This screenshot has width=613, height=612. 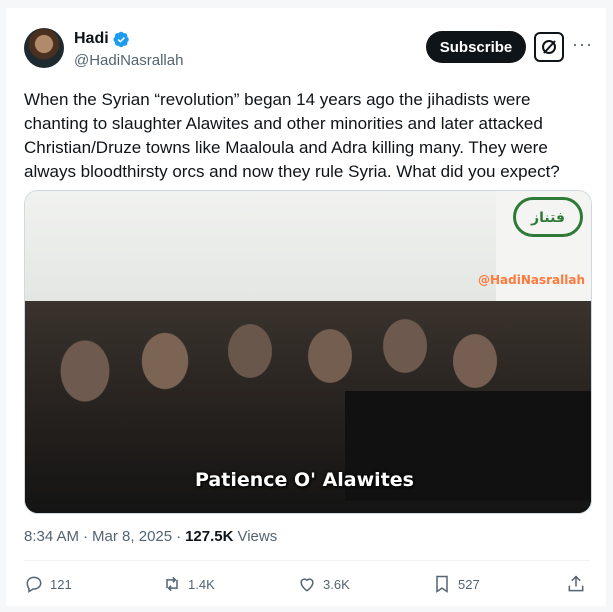 I want to click on media-caption: Patience O' Alawites, so click(x=304, y=480).